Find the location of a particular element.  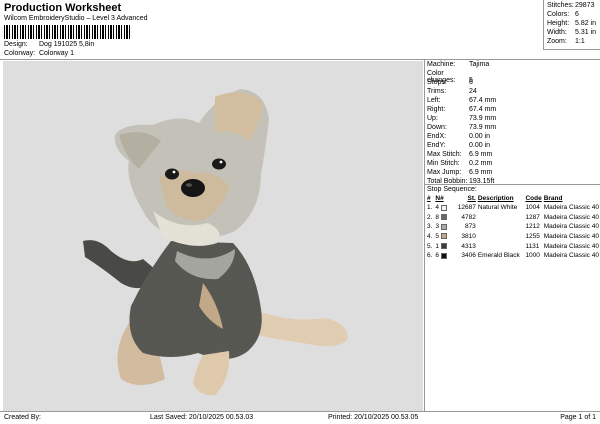

printed-date: Printed: 20/10/2025 00.53.05 is located at coordinates (373, 417).